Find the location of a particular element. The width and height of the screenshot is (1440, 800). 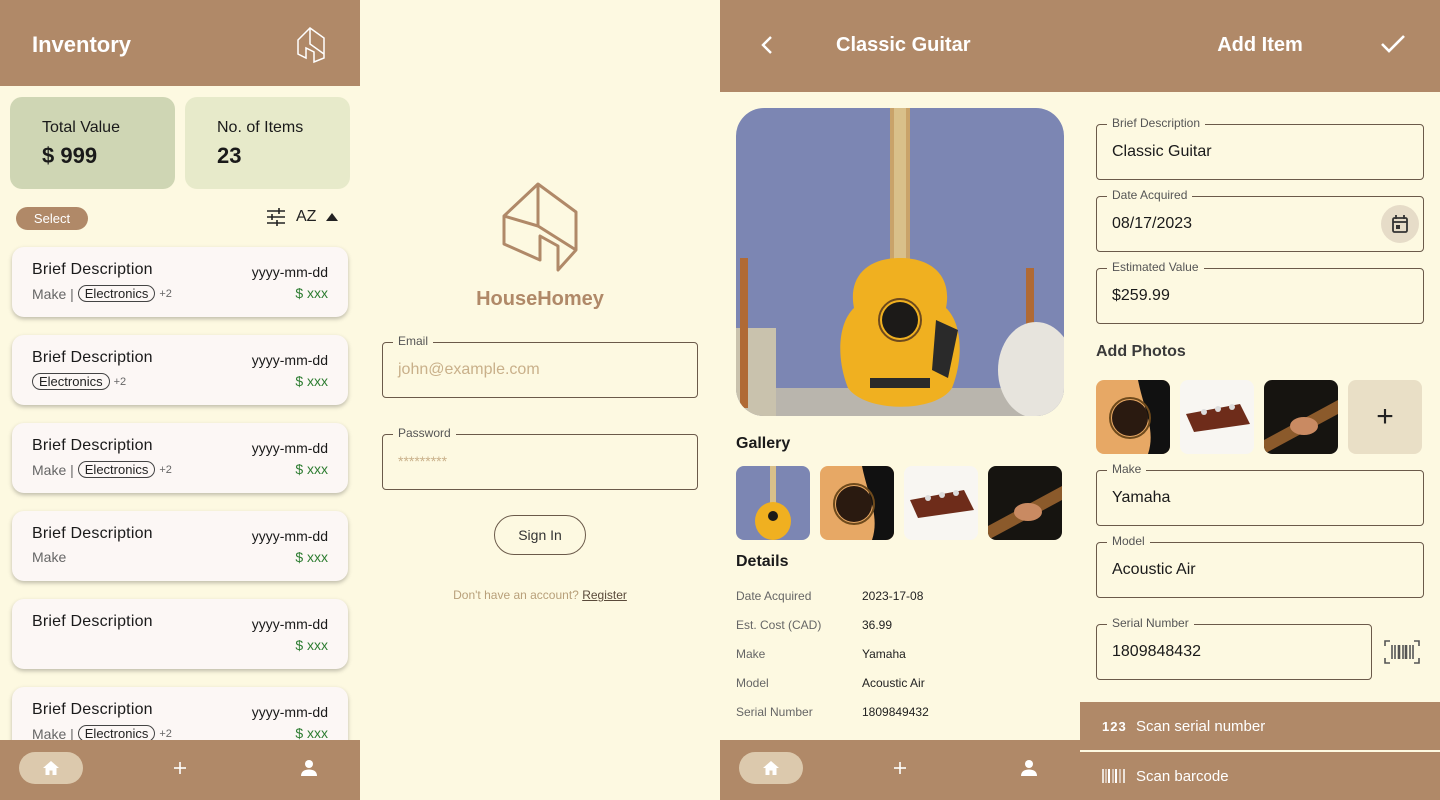

model-label: Model is located at coordinates (1128, 541).